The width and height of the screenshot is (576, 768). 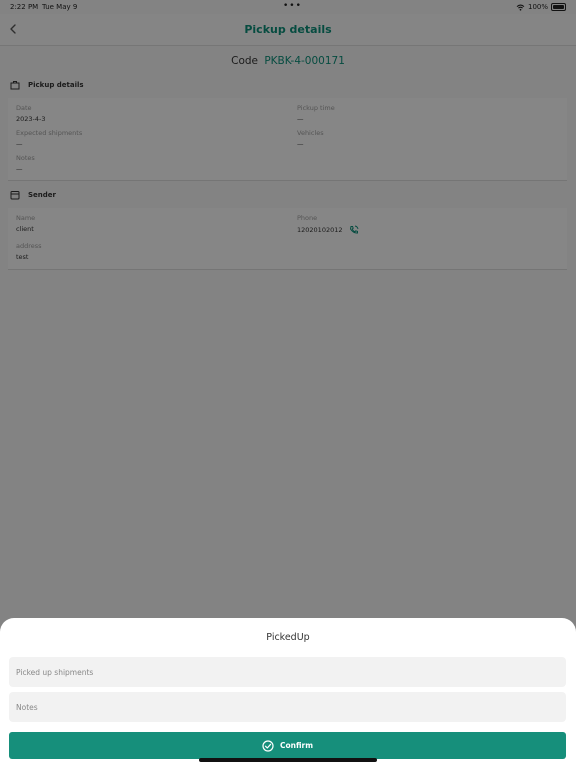 I want to click on picked-up-shipments-input, so click(x=287, y=672).